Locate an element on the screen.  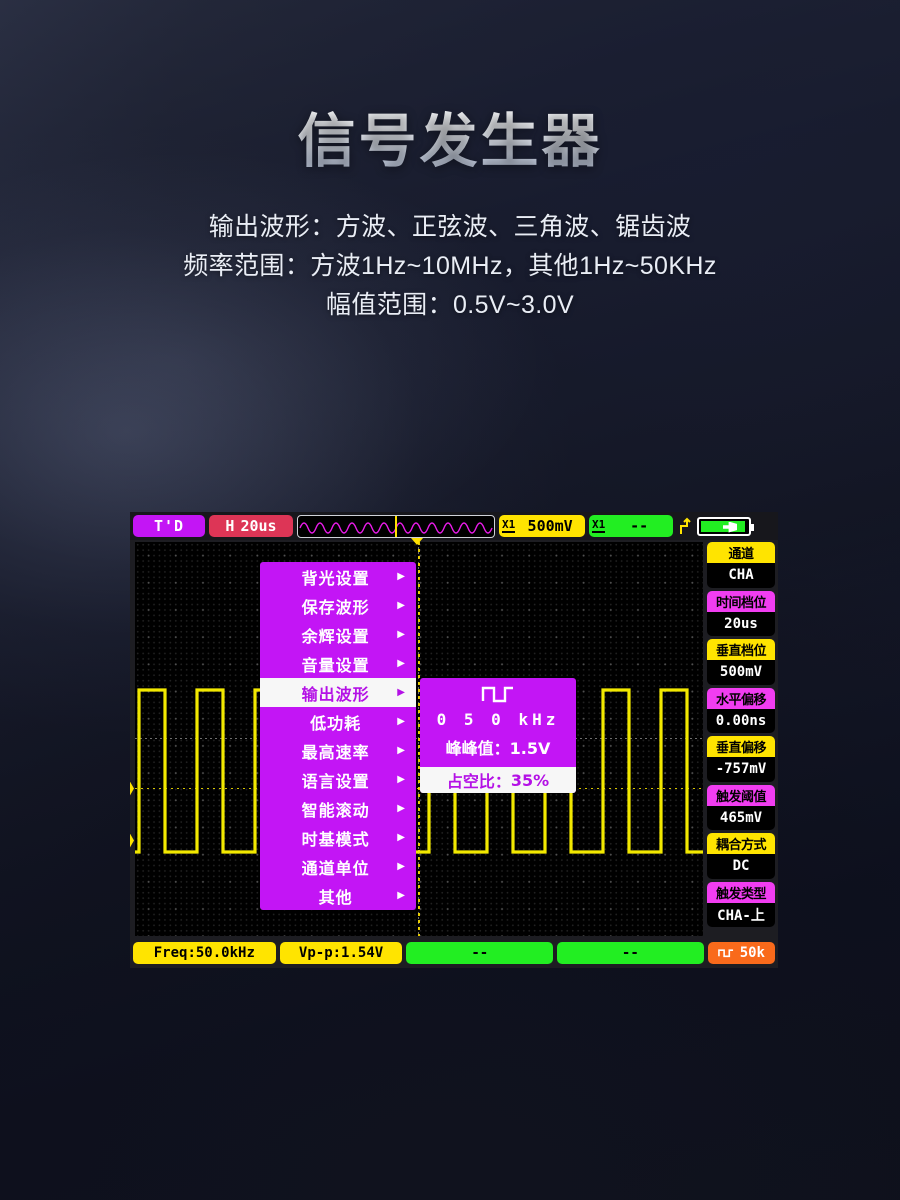
page-title: 信号发生器 is located at coordinates (450, 136).